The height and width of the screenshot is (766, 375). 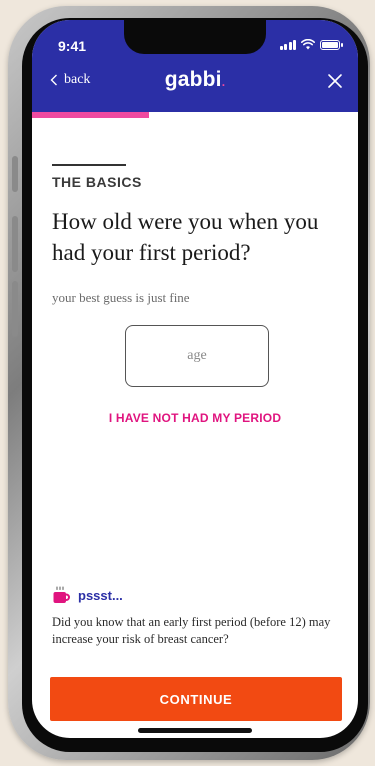 I want to click on battery-icon, so click(x=331, y=44).